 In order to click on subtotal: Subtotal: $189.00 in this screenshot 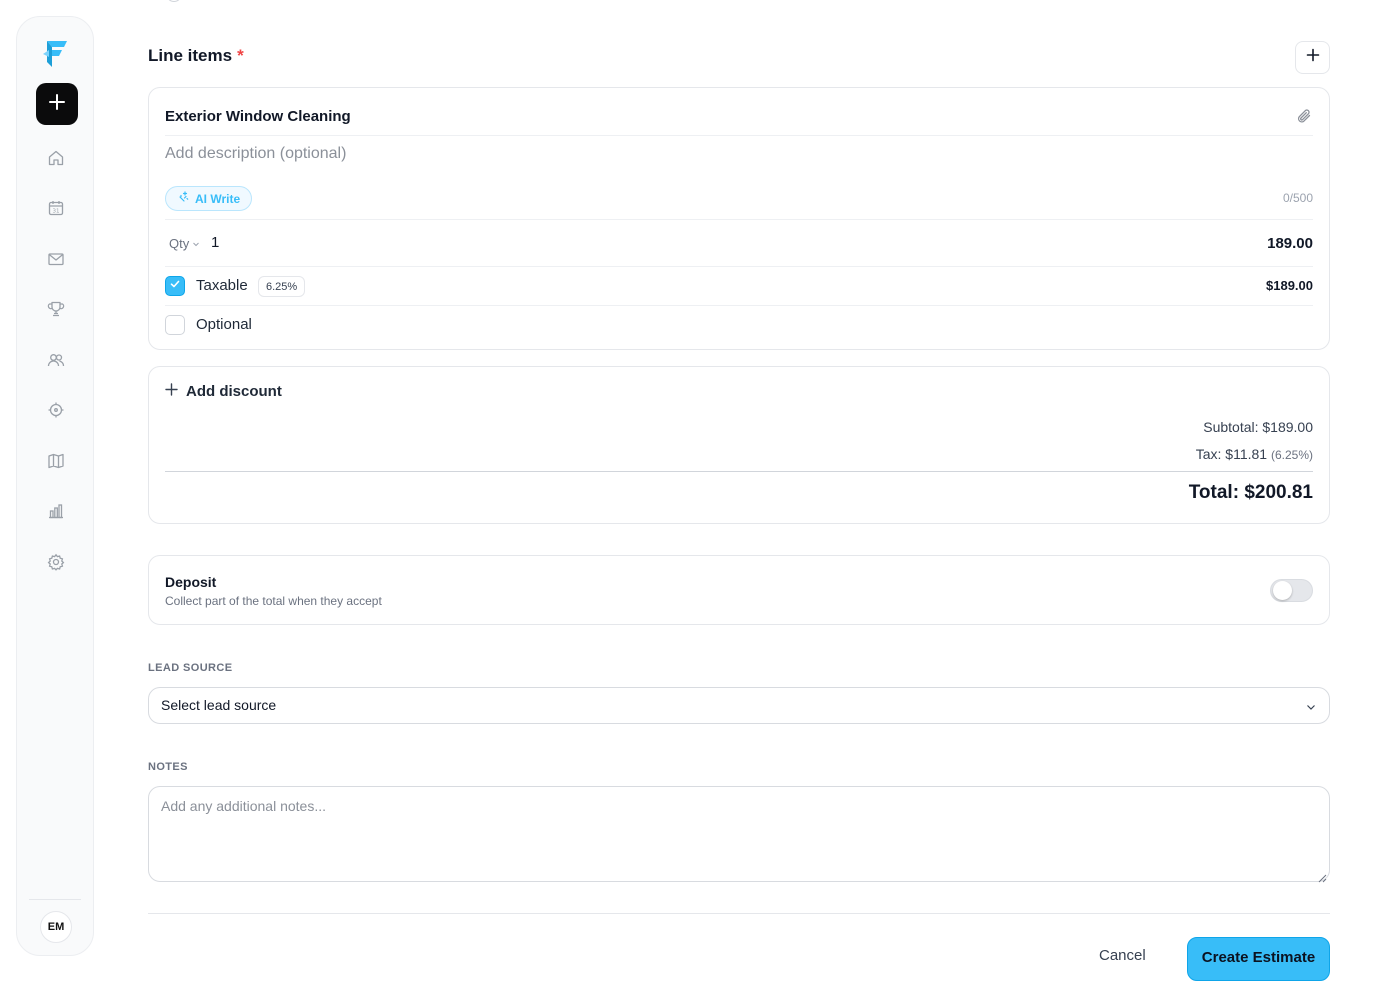, I will do `click(1258, 427)`.